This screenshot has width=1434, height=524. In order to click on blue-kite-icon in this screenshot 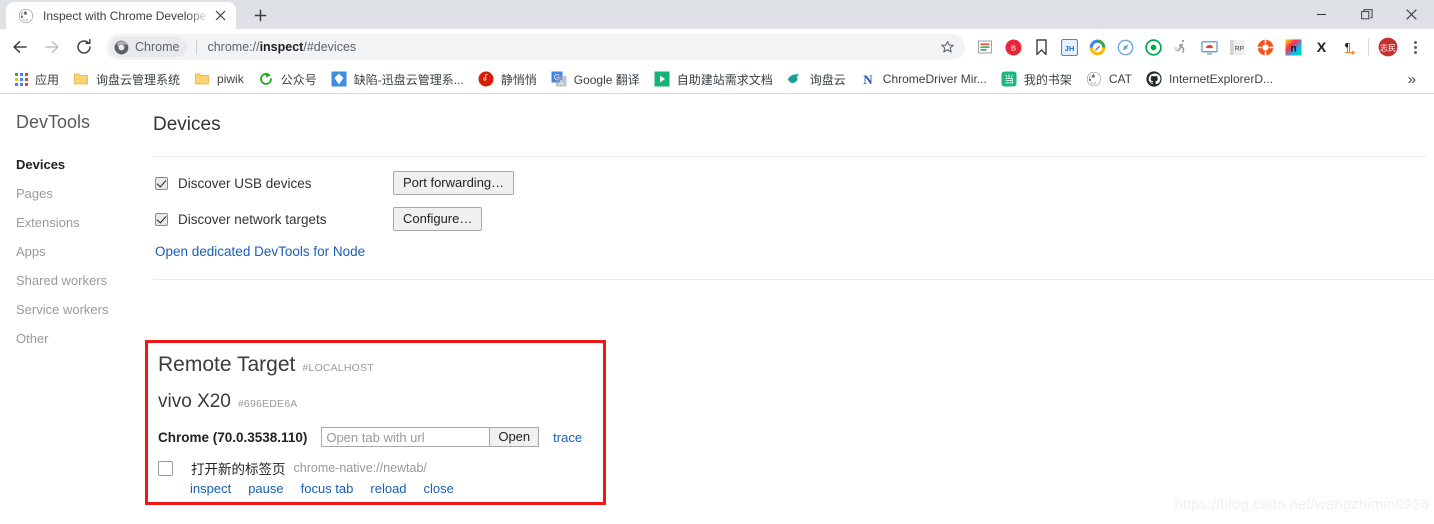, I will do `click(339, 79)`.